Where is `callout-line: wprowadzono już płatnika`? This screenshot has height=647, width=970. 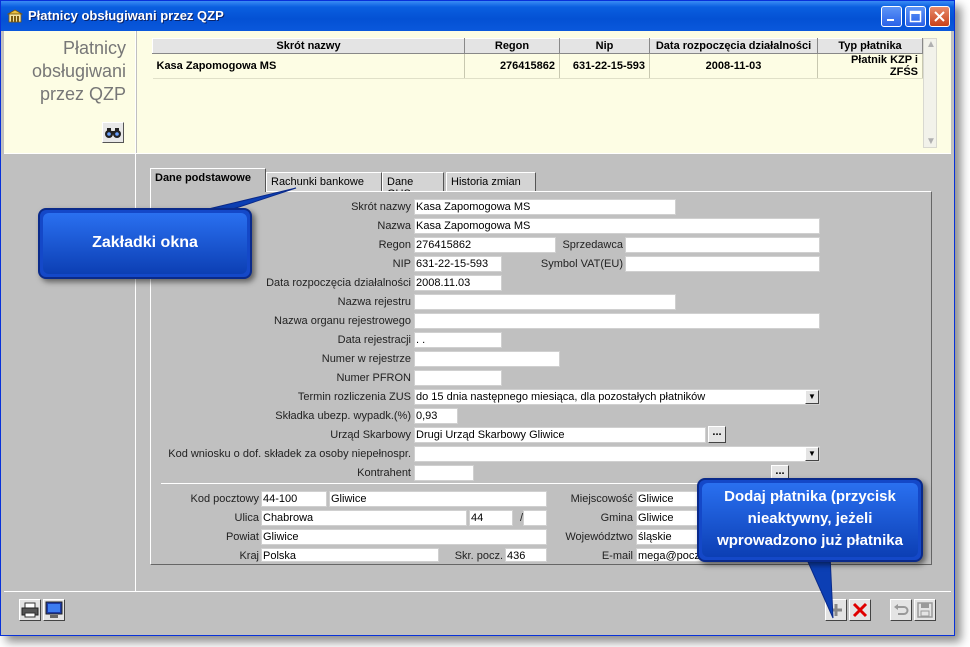
callout-line: wprowadzono już płatnika is located at coordinates (810, 540).